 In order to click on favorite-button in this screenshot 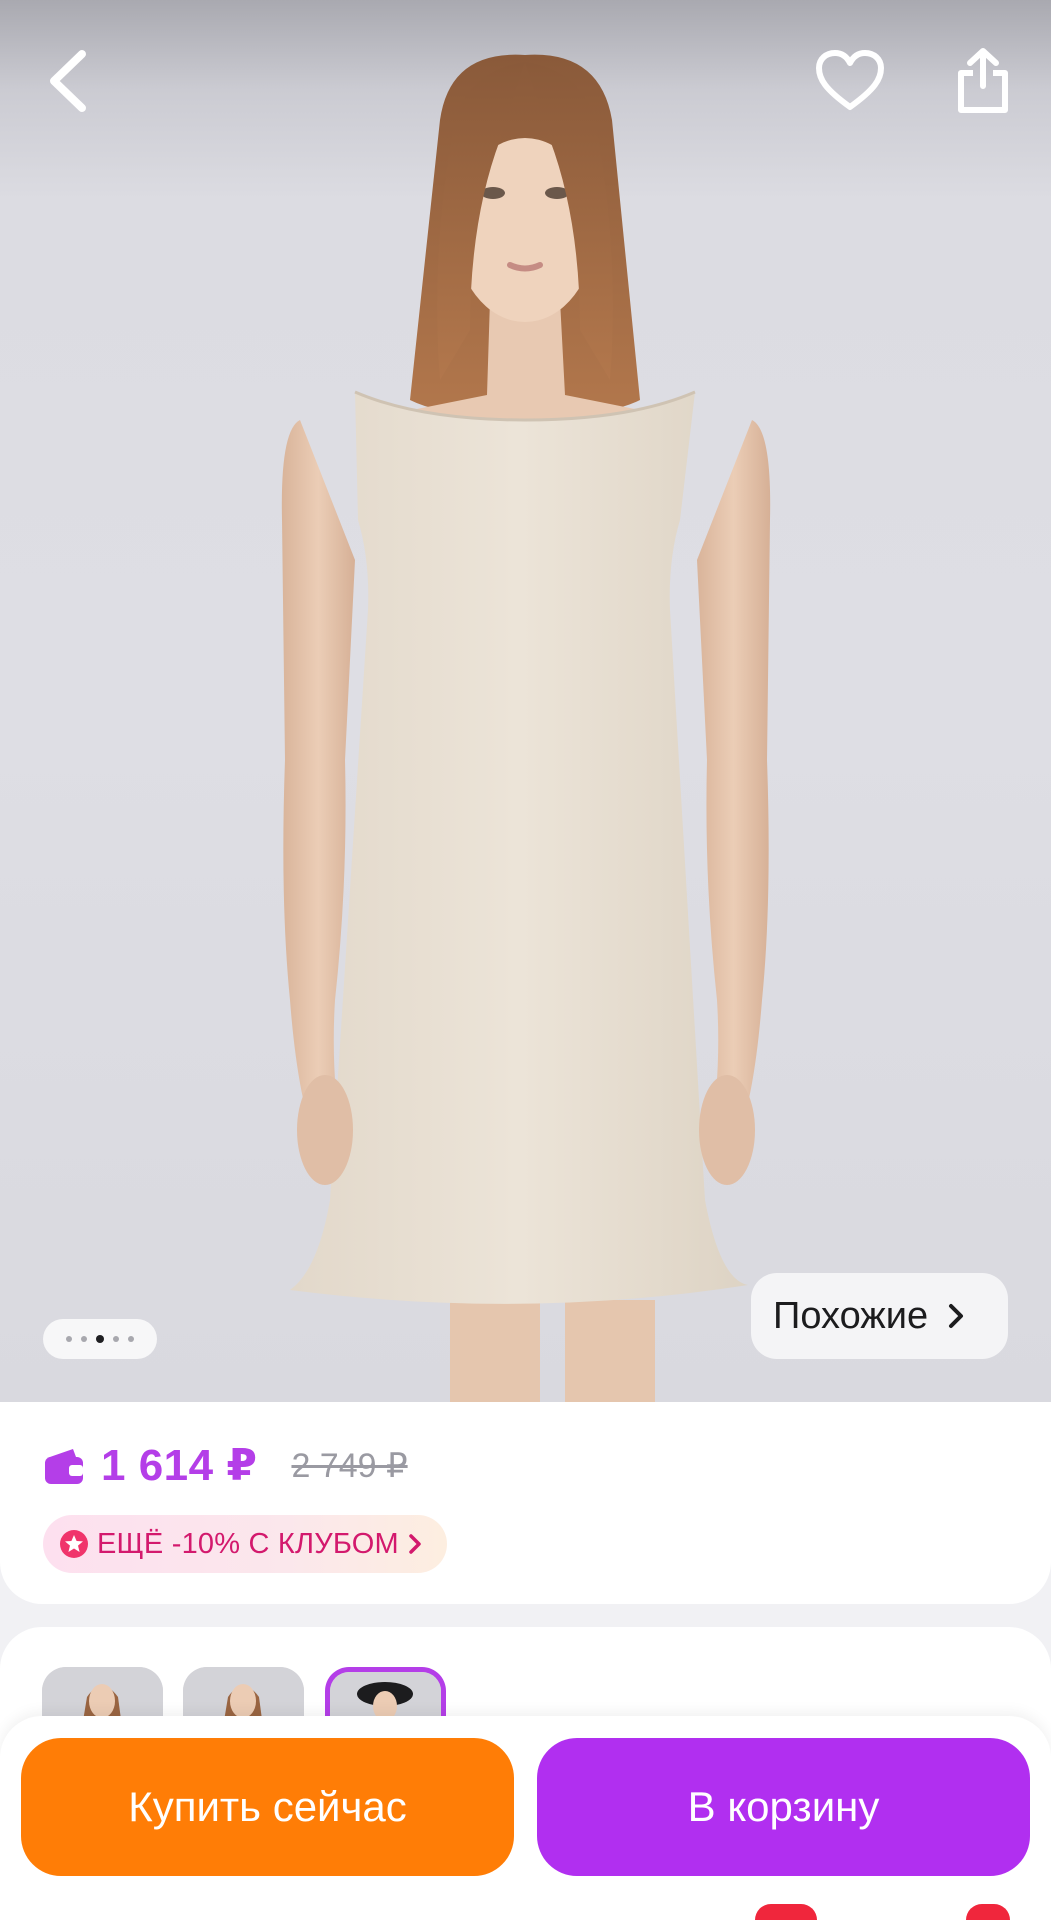, I will do `click(850, 81)`.